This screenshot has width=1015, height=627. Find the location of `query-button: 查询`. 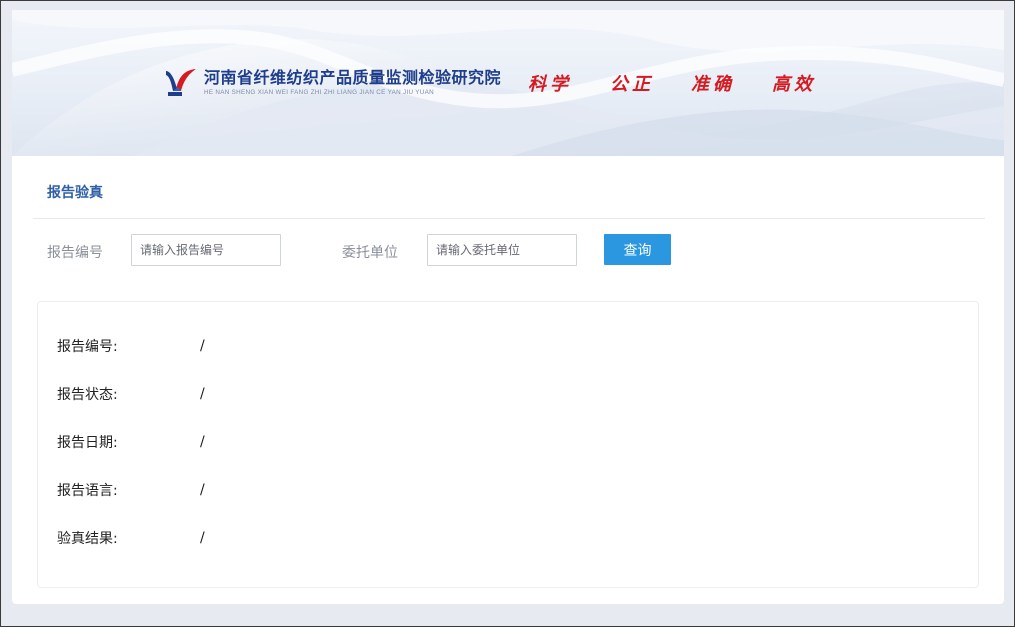

query-button: 查询 is located at coordinates (637, 249).